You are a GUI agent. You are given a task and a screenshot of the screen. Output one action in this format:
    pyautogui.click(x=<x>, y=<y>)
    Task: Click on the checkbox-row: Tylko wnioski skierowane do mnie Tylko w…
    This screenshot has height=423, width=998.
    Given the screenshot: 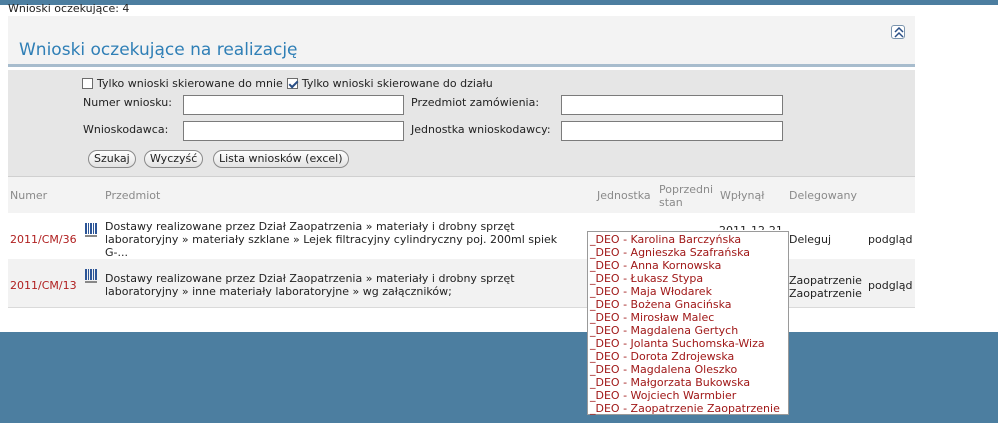 What is the action you would take?
    pyautogui.click(x=289, y=83)
    